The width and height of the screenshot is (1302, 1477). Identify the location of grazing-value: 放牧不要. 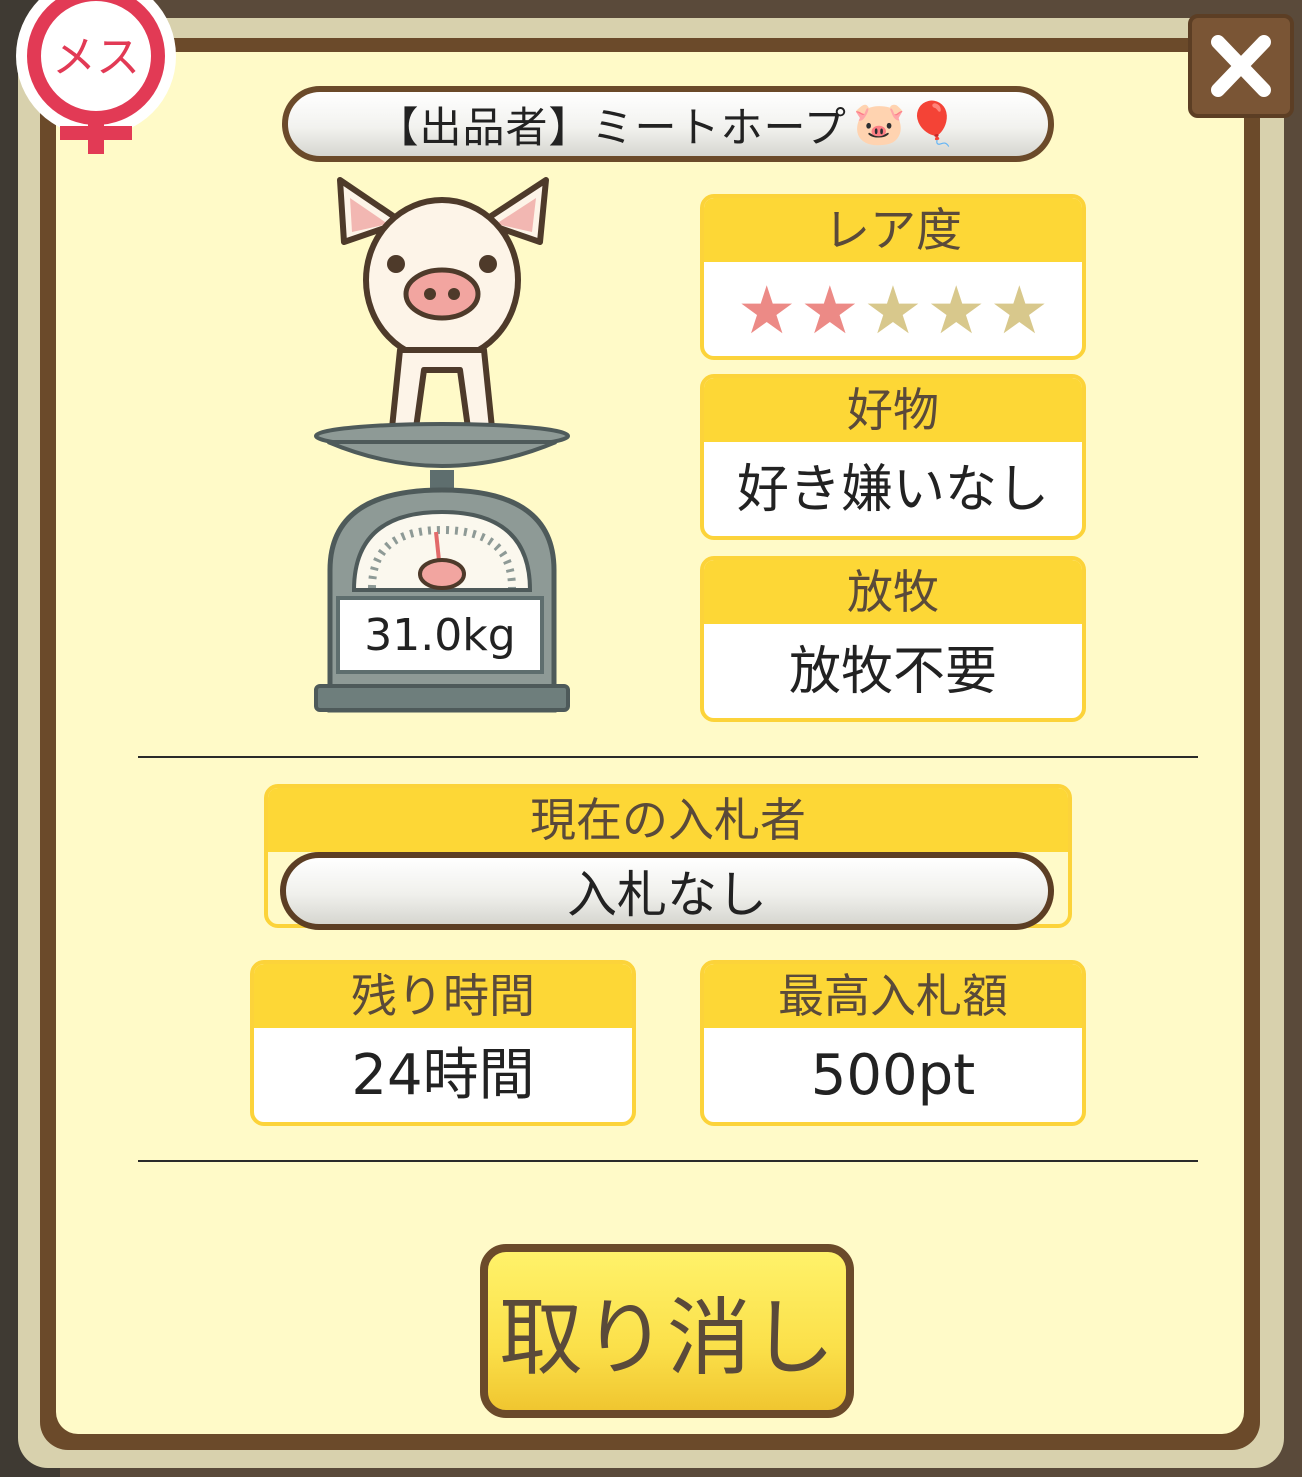
(892, 672).